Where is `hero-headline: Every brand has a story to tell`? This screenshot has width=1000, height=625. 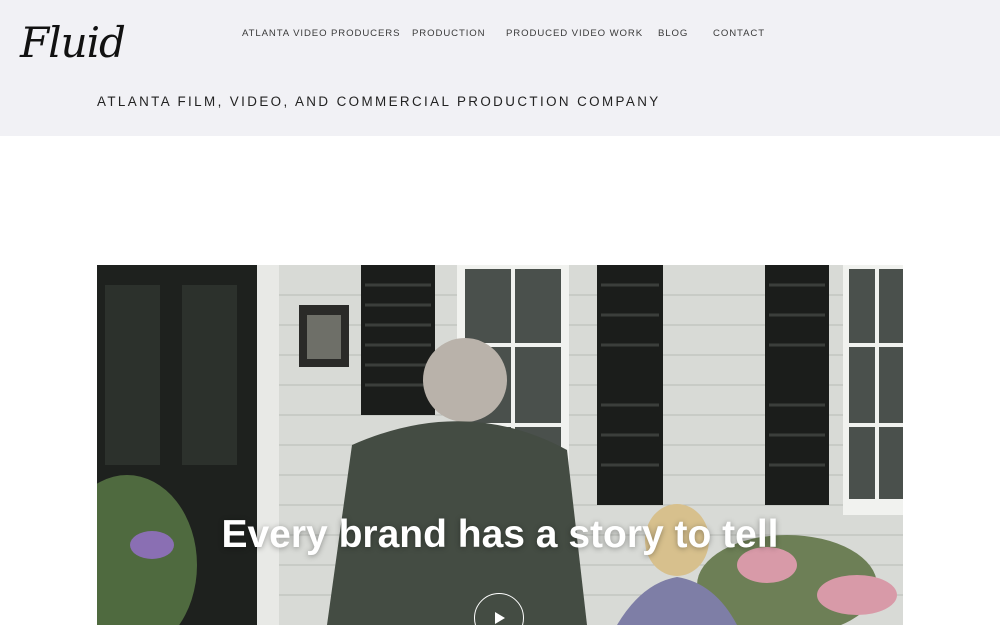
hero-headline: Every brand has a story to tell is located at coordinates (500, 534).